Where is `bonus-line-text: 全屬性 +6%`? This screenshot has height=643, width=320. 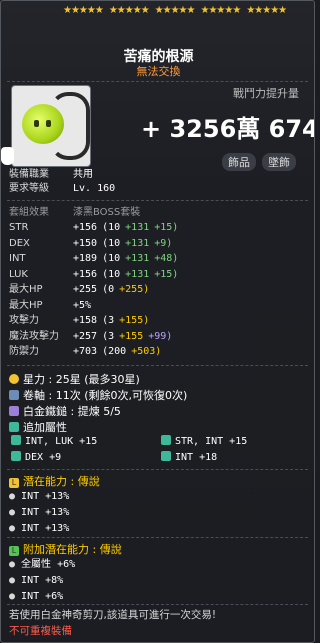
bonus-line-text: 全屬性 +6% is located at coordinates (48, 564).